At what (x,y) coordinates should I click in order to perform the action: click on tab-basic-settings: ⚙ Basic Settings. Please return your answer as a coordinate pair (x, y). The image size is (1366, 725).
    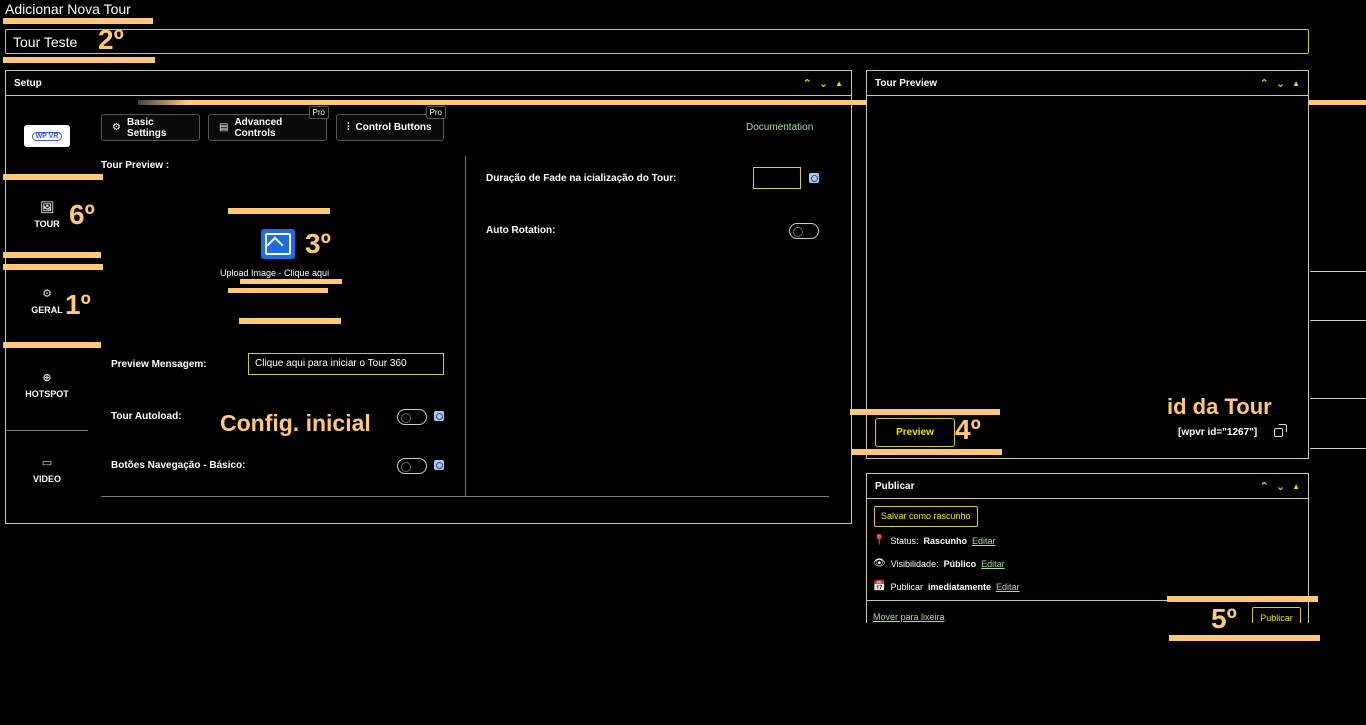
    Looking at the image, I should click on (150, 127).